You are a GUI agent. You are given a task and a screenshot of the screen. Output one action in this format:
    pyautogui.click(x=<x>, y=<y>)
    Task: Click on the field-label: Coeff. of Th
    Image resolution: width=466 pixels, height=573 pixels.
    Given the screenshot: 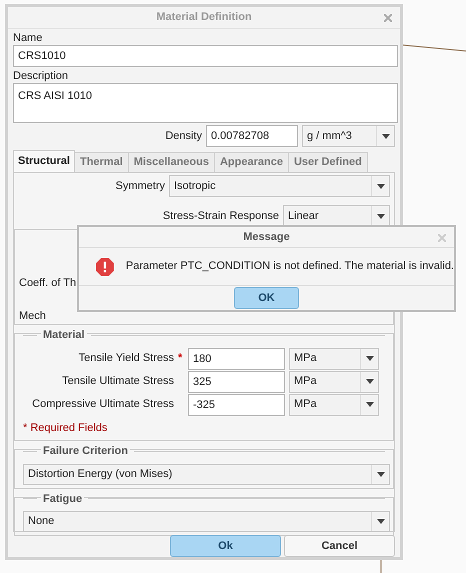 What is the action you would take?
    pyautogui.click(x=47, y=283)
    